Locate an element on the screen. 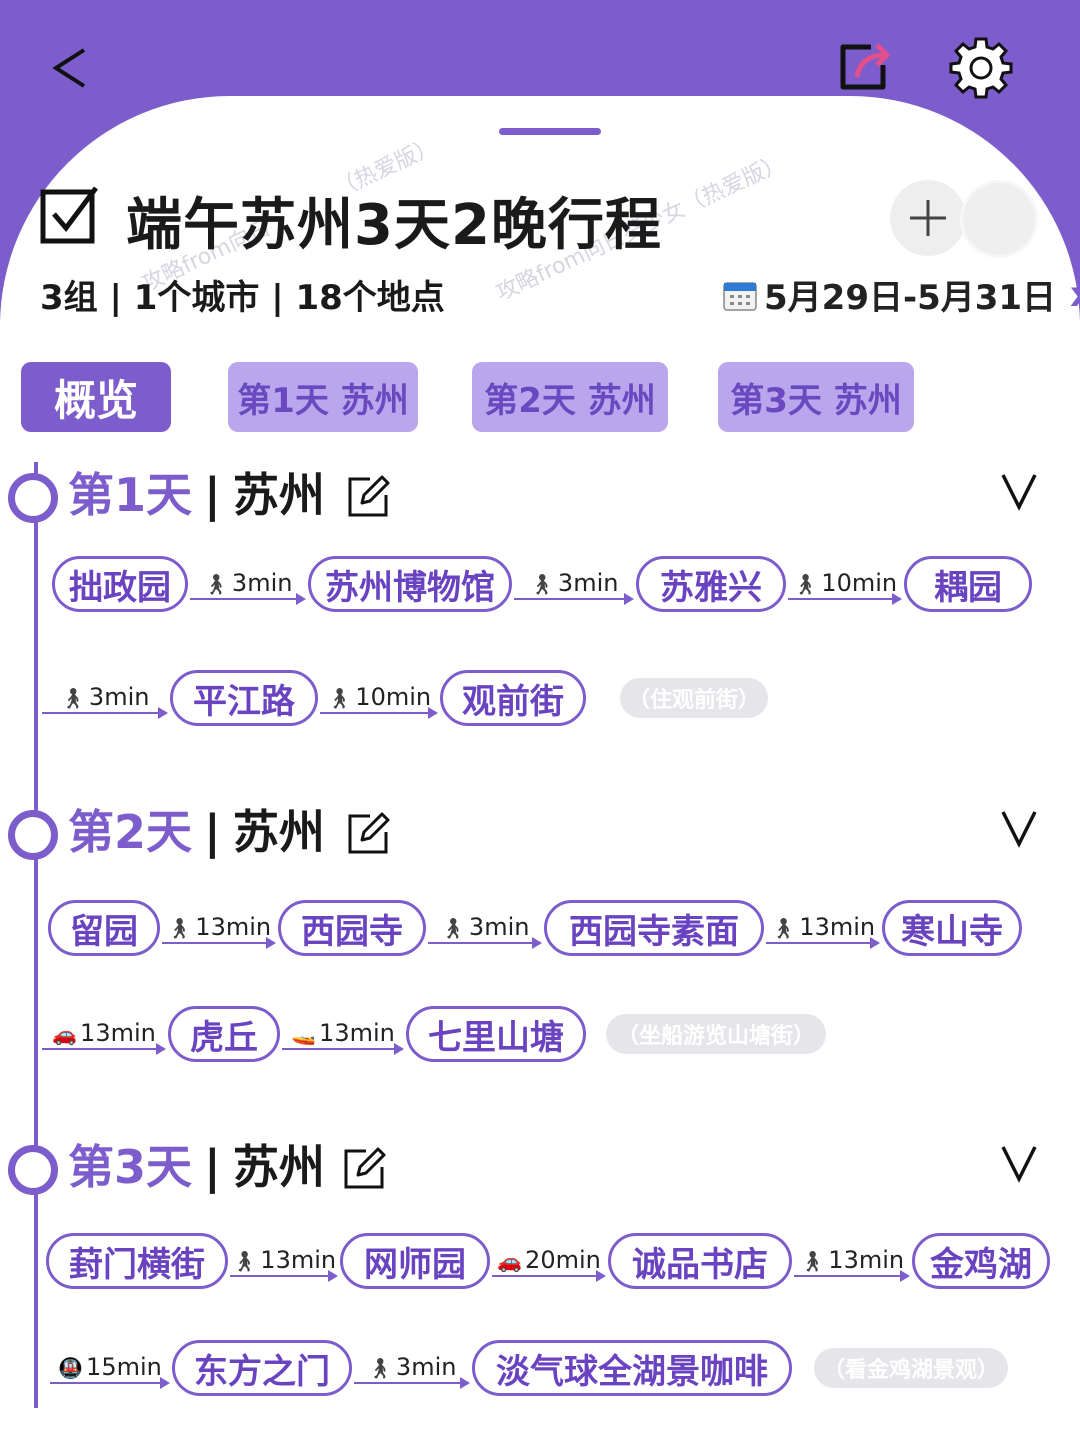 The height and width of the screenshot is (1440, 1080). stop-pill: 网师园 is located at coordinates (415, 1261).